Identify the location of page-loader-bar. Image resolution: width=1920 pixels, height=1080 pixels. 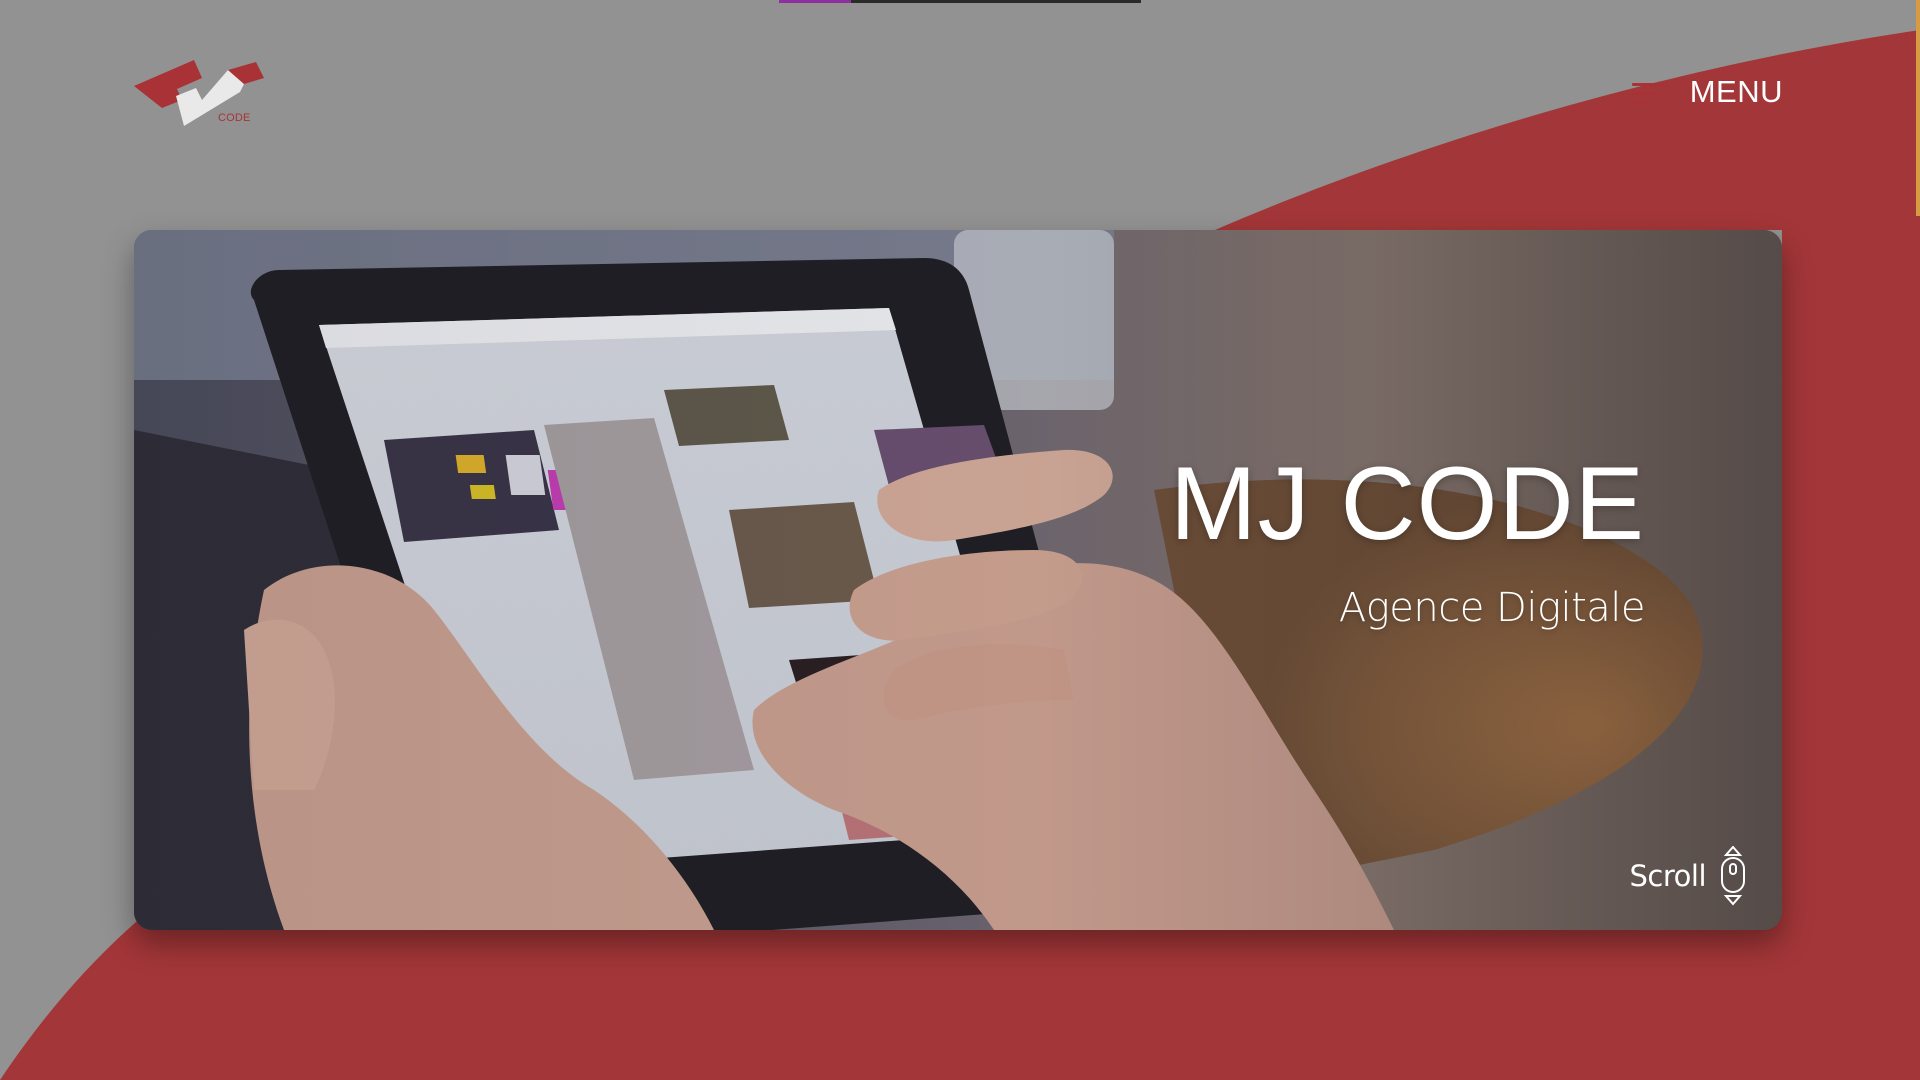
(960, 1).